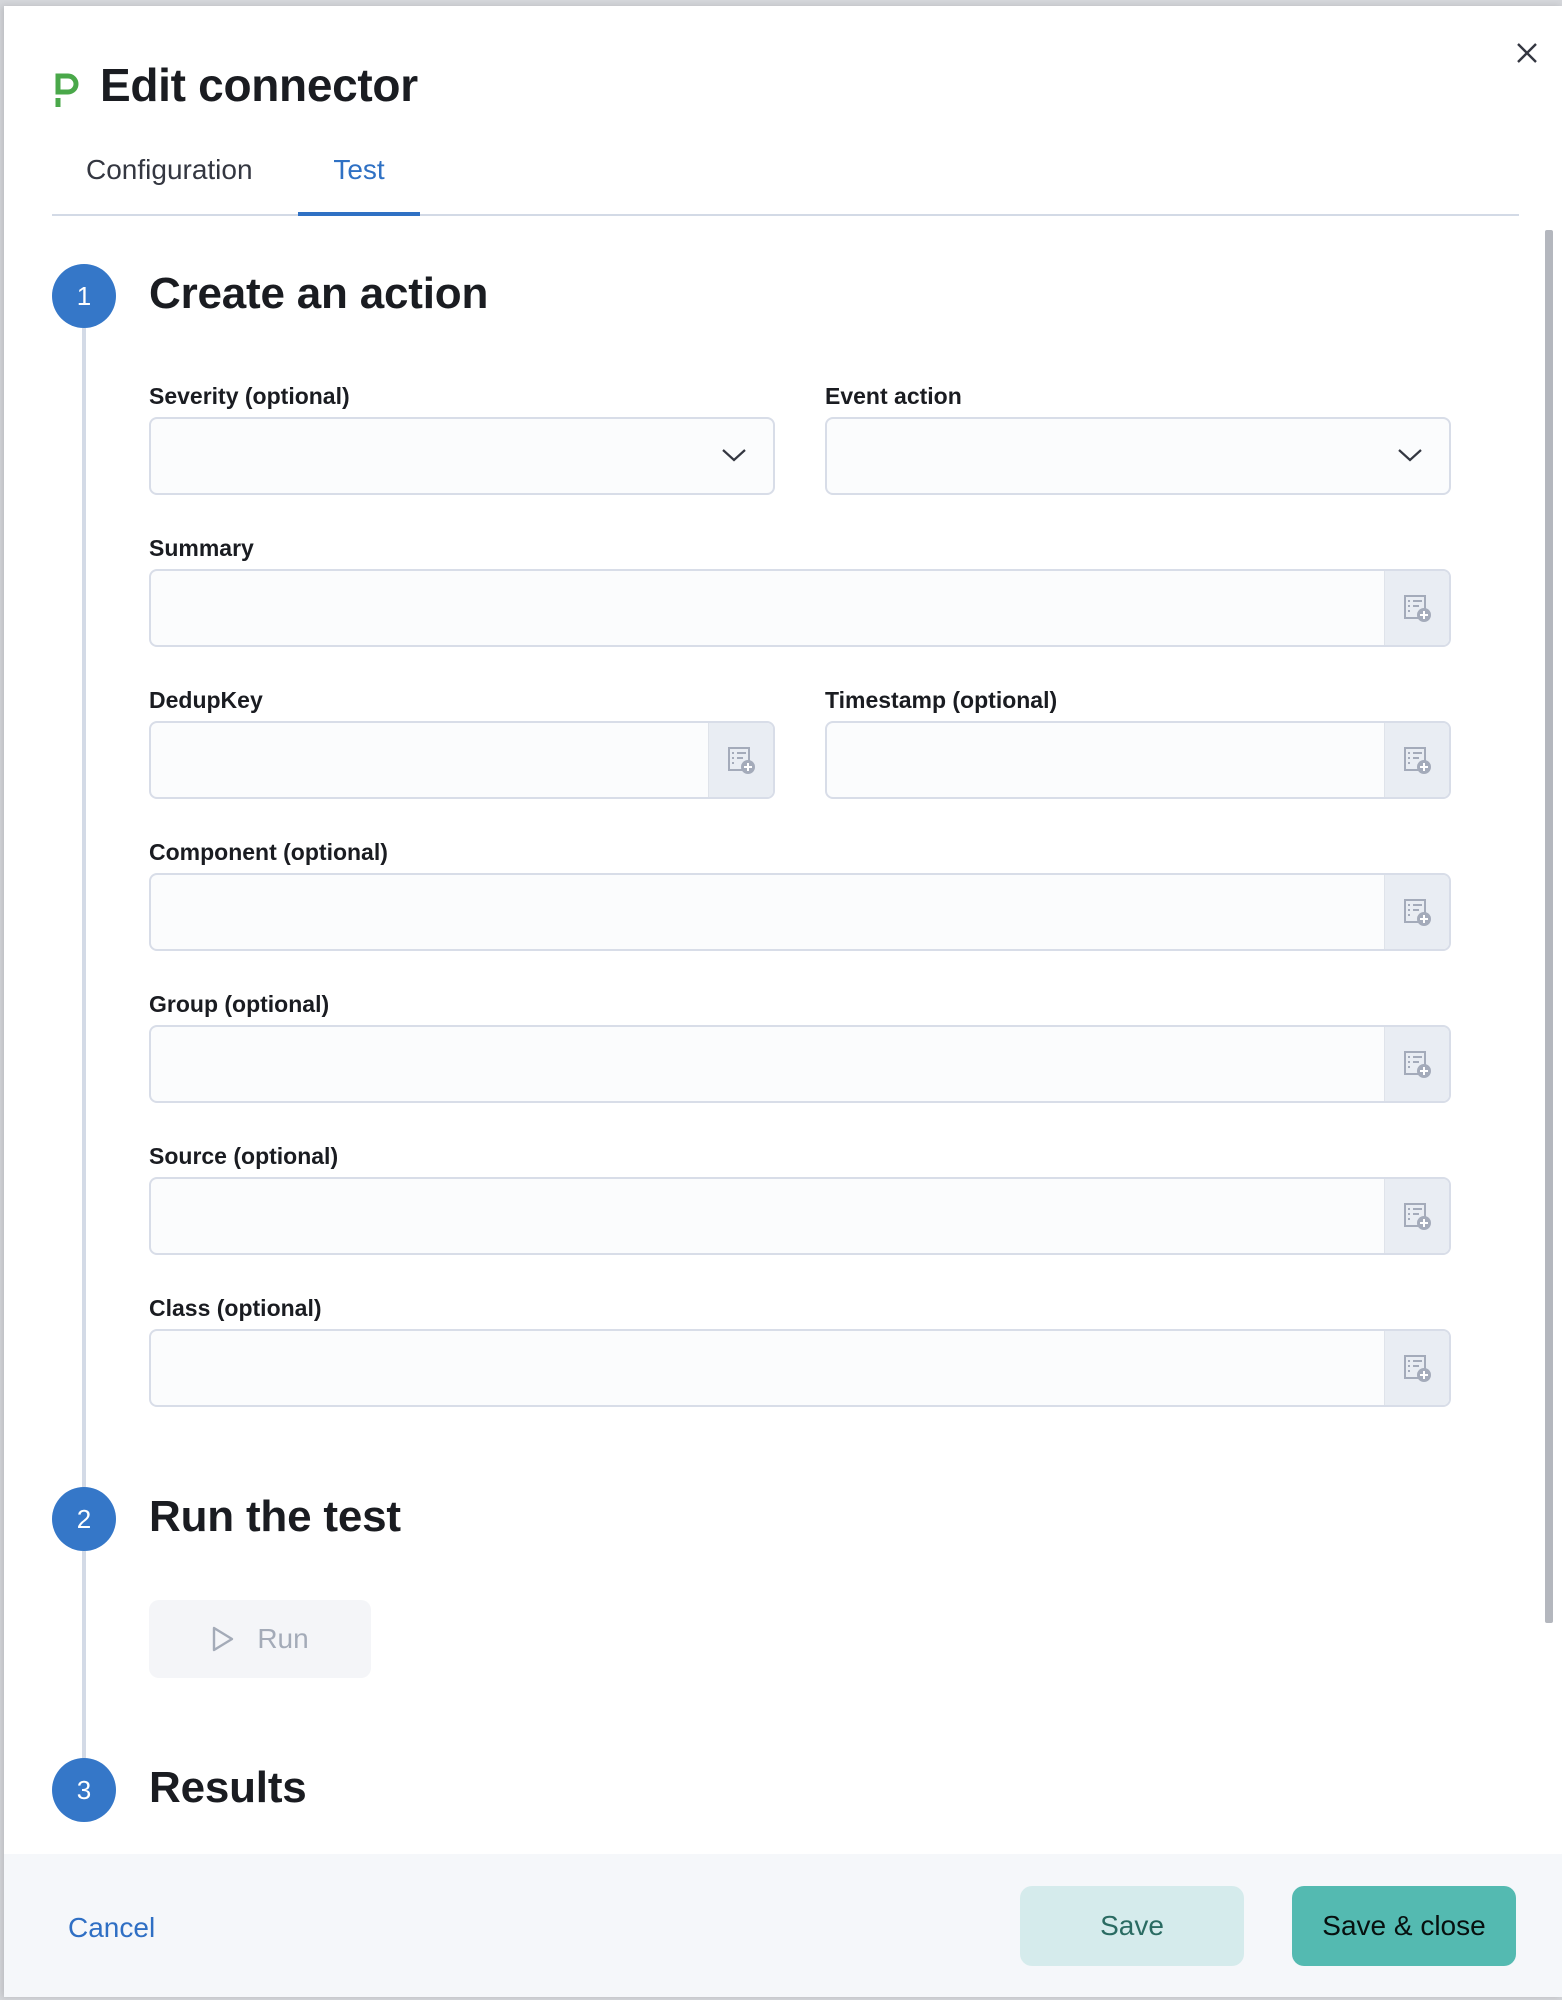  What do you see at coordinates (783, 1925) in the screenshot?
I see `flyout-footer: Cancel Save Save & close` at bounding box center [783, 1925].